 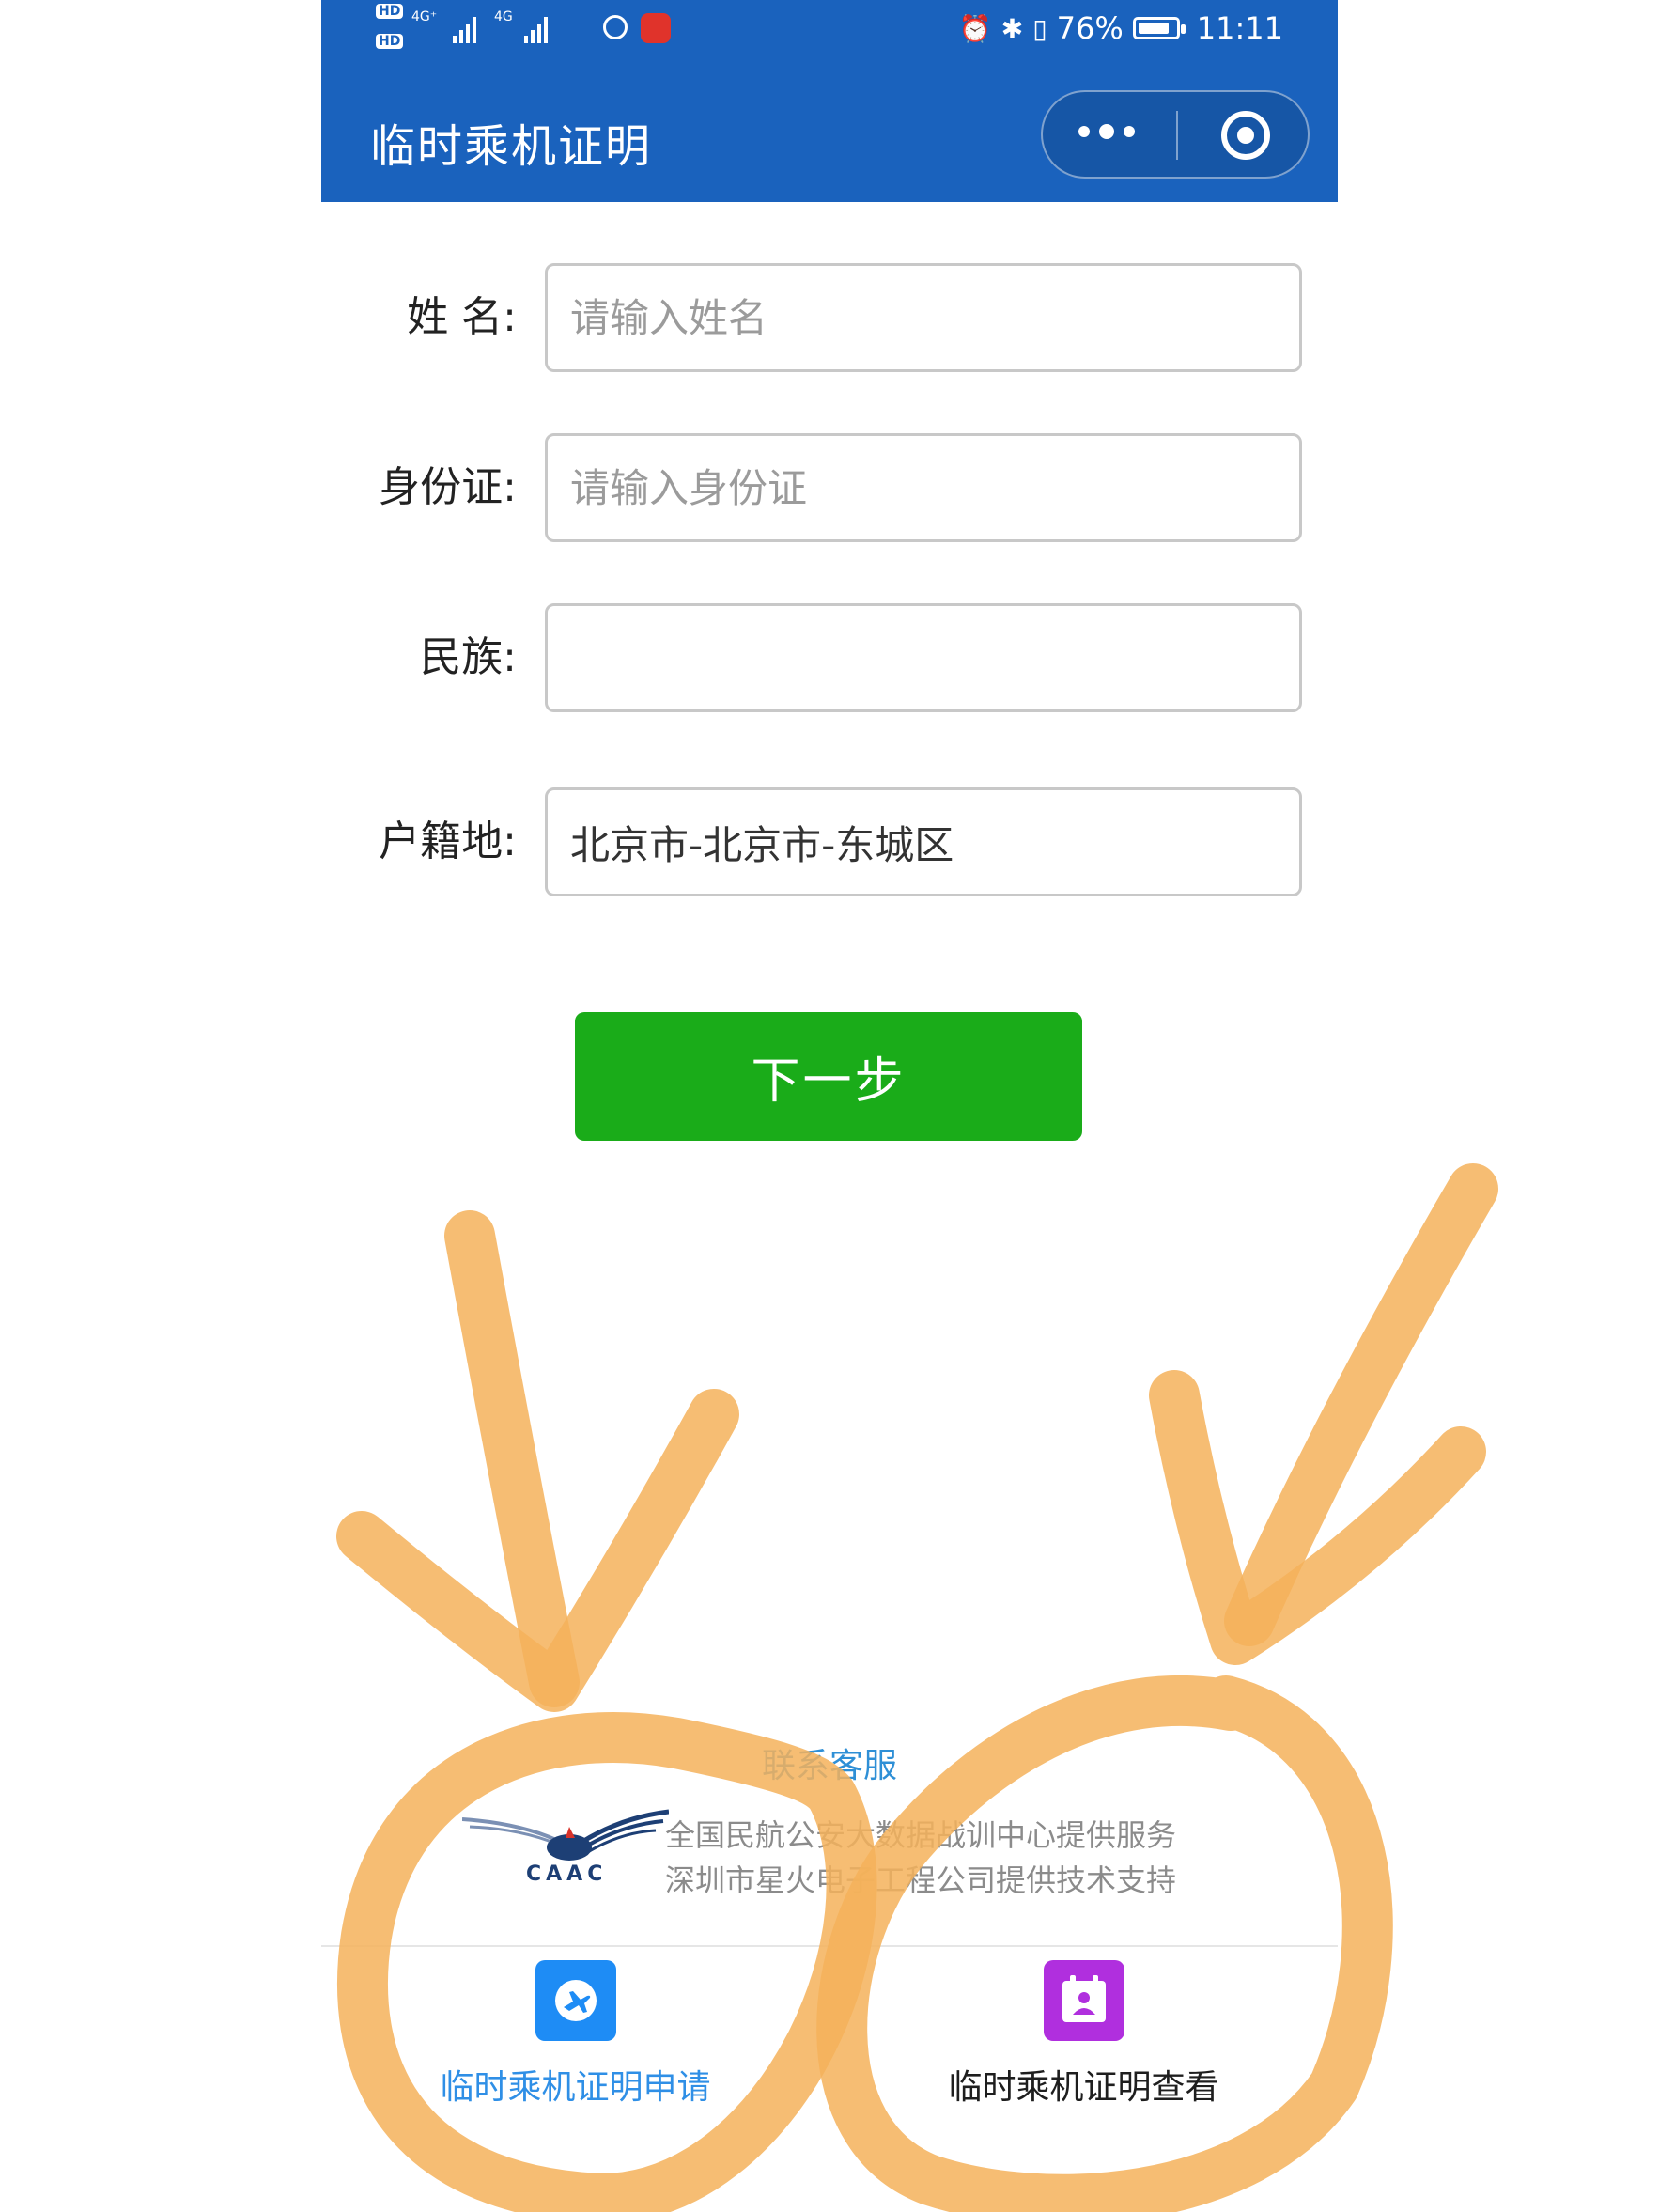 I want to click on id-input, so click(x=923, y=487).